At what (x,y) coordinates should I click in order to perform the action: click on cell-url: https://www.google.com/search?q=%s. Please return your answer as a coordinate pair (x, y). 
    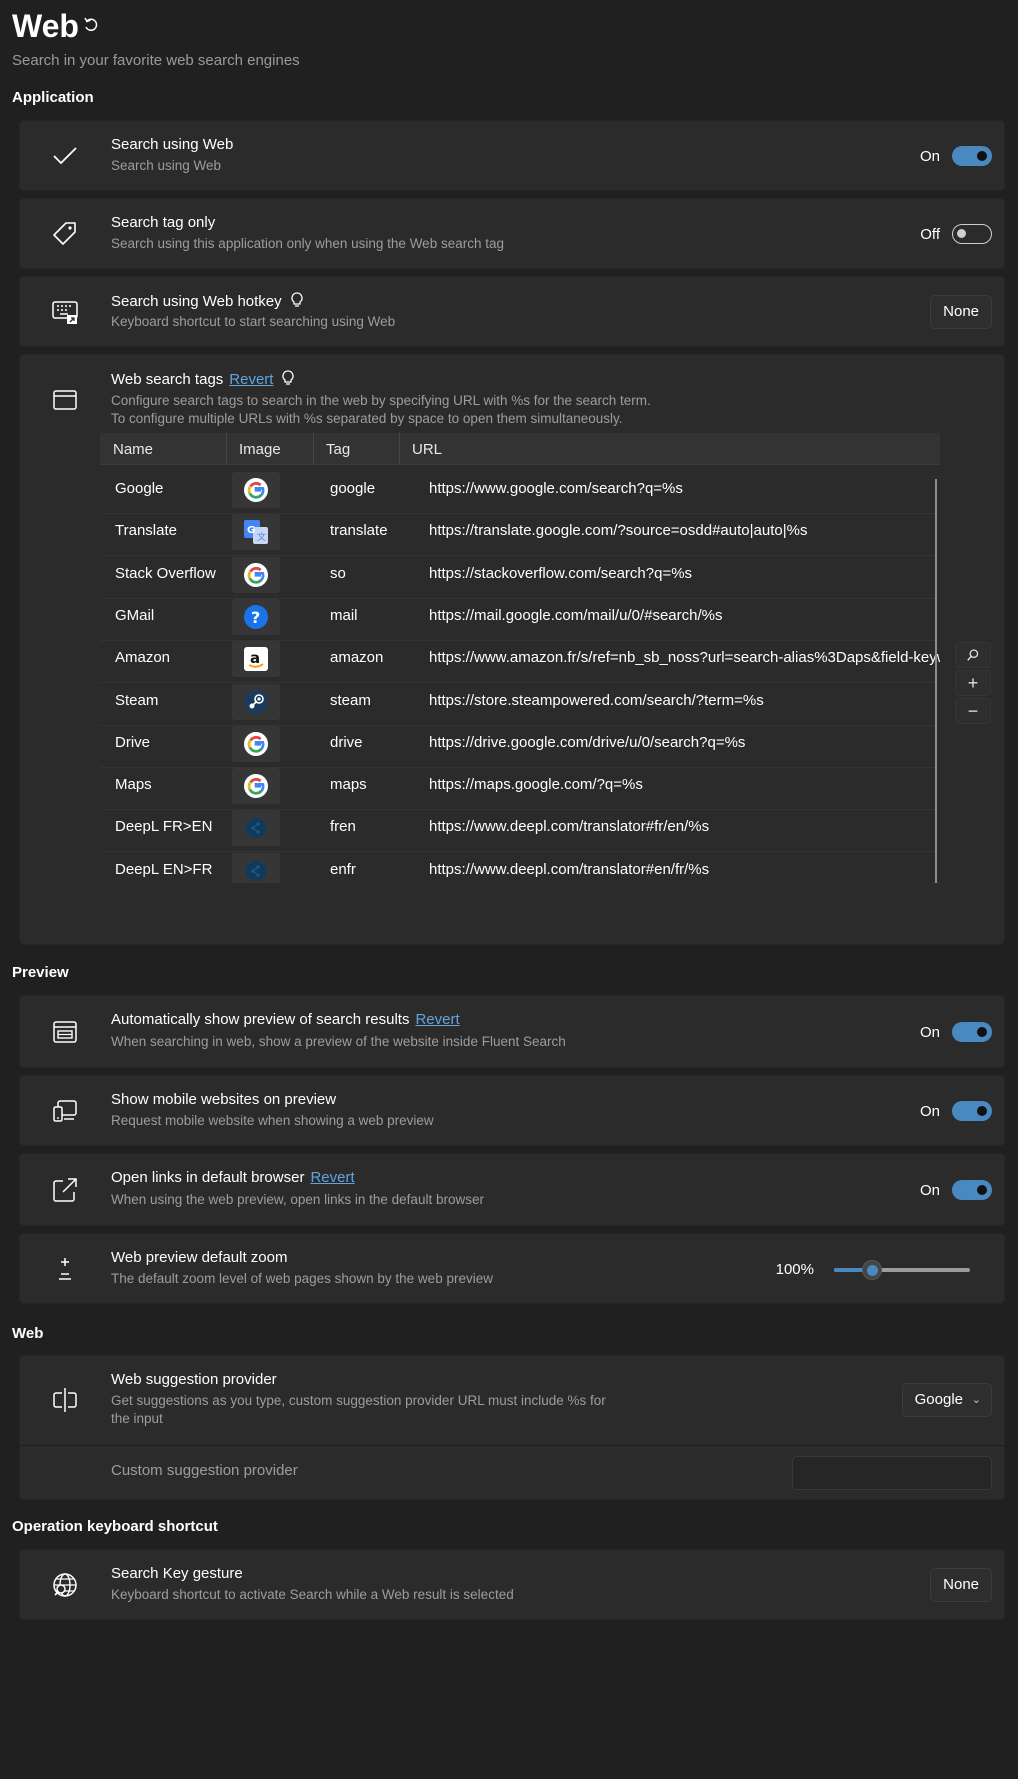
    Looking at the image, I should click on (556, 488).